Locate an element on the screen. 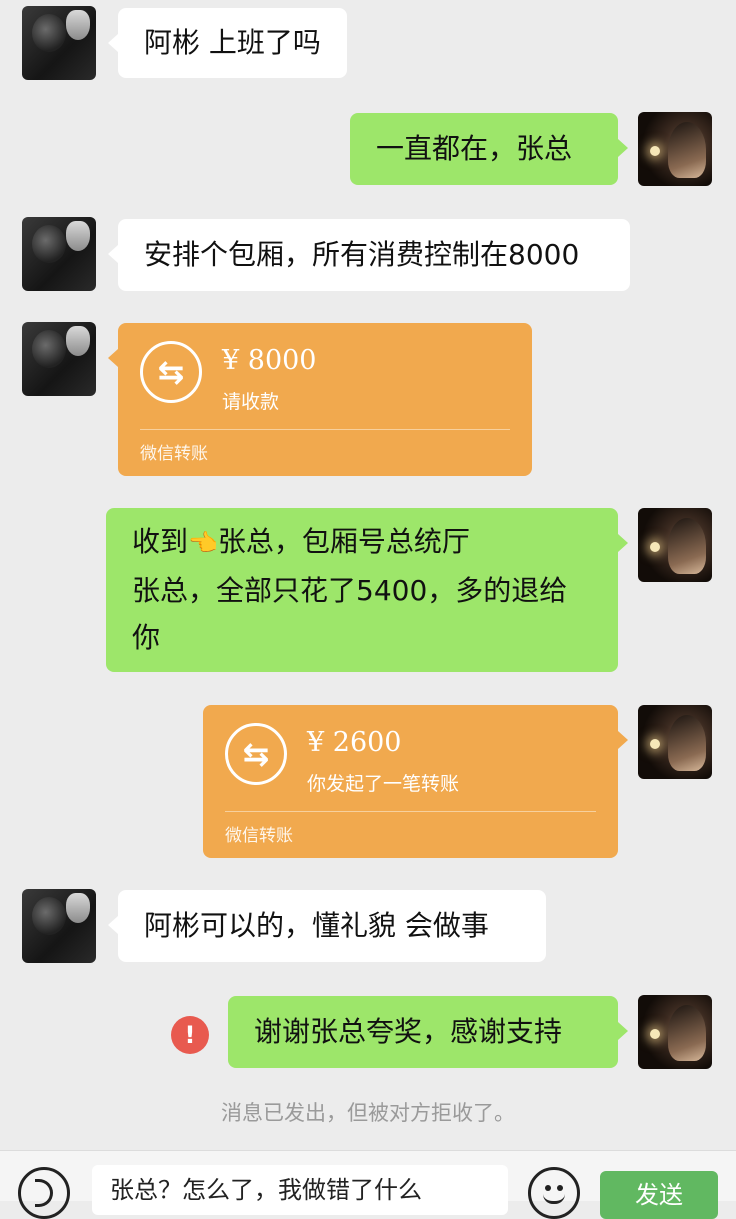 This screenshot has width=736, height=1219. error-icon: ! is located at coordinates (190, 1035).